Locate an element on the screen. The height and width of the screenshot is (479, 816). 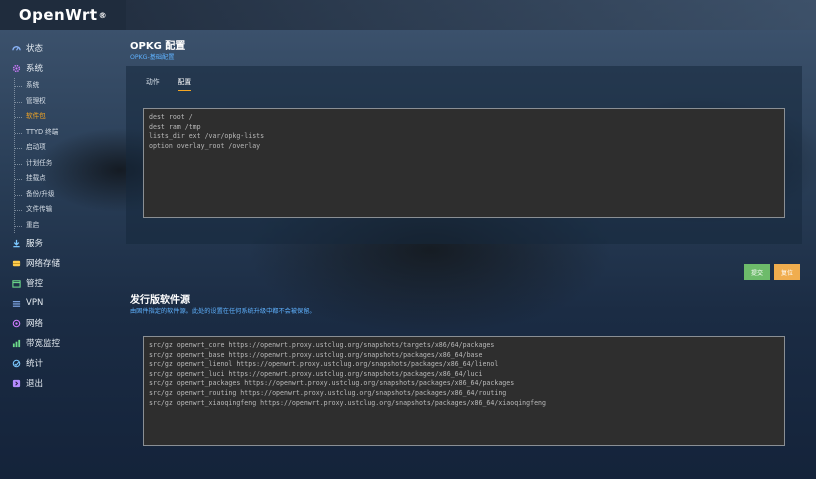
reset-button: 复位 is located at coordinates (787, 272).